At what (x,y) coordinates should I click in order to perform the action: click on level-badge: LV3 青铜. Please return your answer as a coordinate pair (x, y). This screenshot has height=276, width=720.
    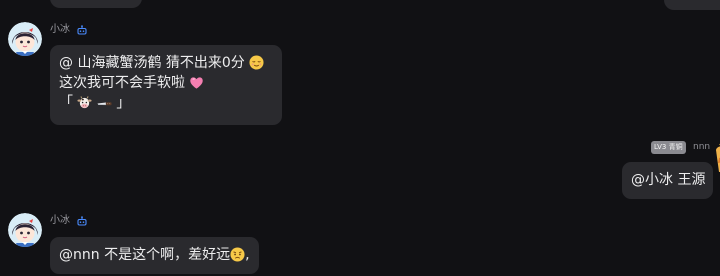
    Looking at the image, I should click on (668, 147).